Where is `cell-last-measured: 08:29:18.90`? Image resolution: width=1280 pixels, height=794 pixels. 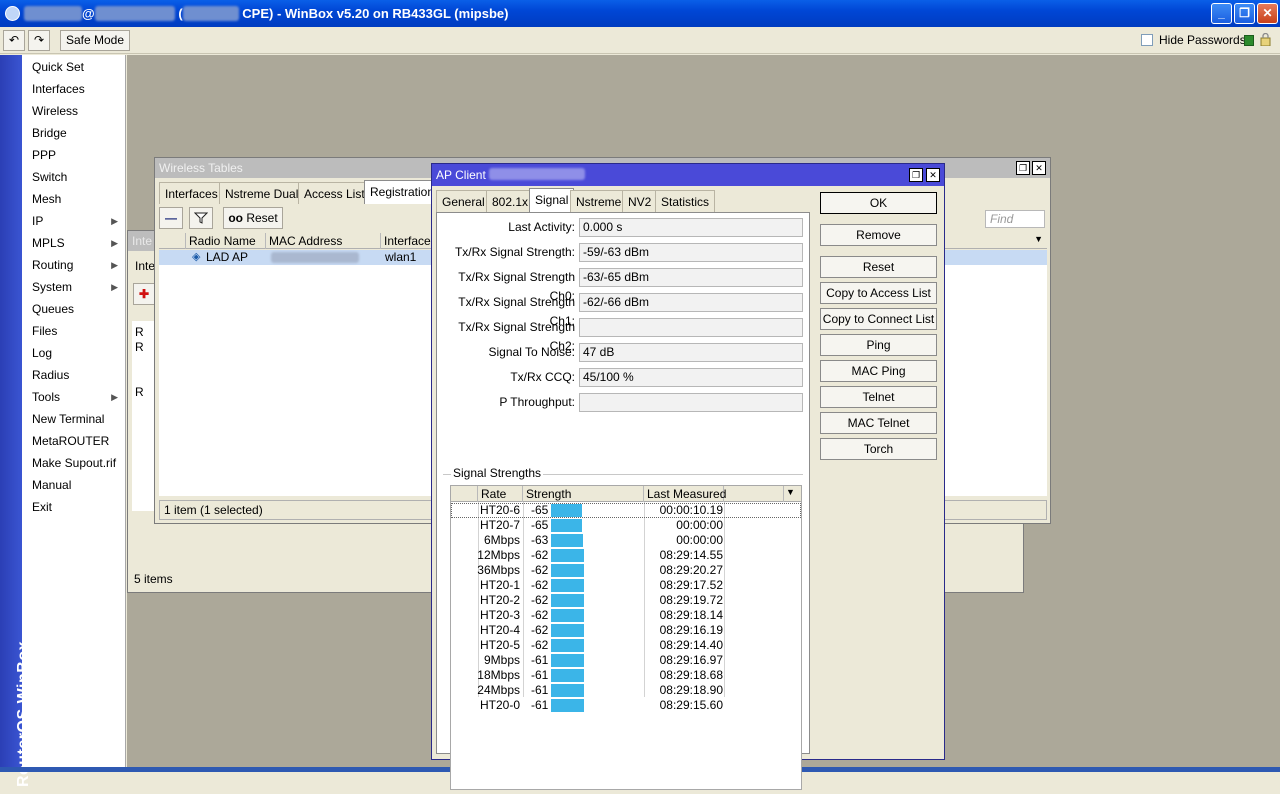
cell-last-measured: 08:29:18.90 is located at coordinates (691, 690).